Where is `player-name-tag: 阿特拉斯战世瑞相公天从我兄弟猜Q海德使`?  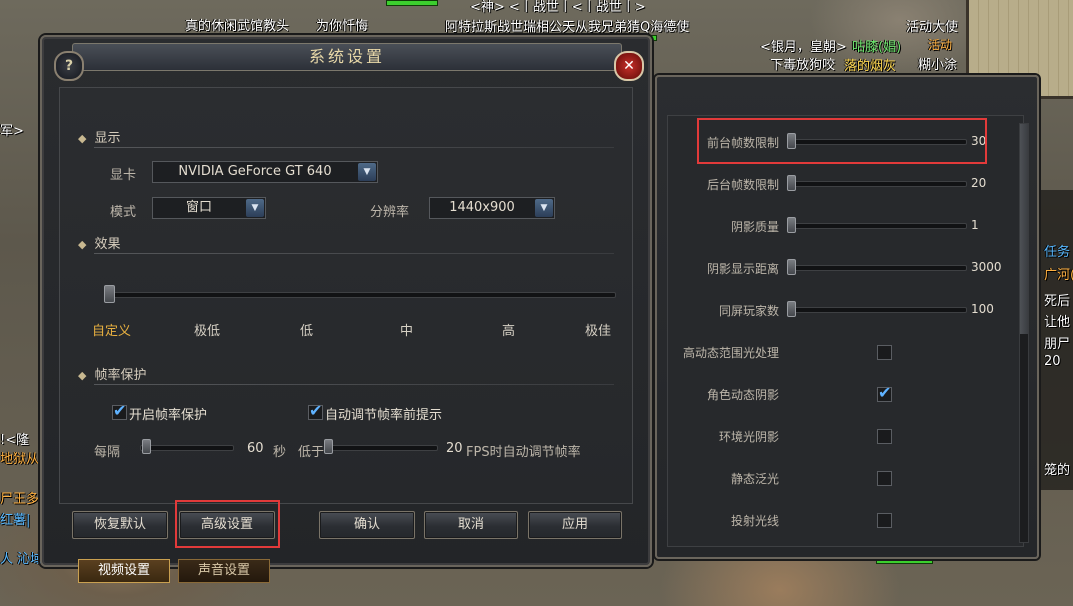 player-name-tag: 阿特拉斯战世瑞相公天从我兄弟猜Q海德使 is located at coordinates (567, 27).